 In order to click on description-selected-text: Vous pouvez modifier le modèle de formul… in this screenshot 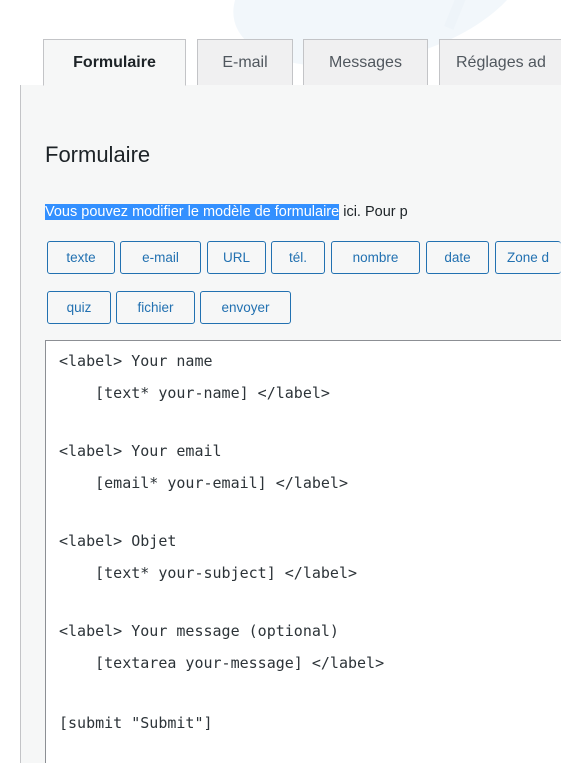, I will do `click(192, 212)`.